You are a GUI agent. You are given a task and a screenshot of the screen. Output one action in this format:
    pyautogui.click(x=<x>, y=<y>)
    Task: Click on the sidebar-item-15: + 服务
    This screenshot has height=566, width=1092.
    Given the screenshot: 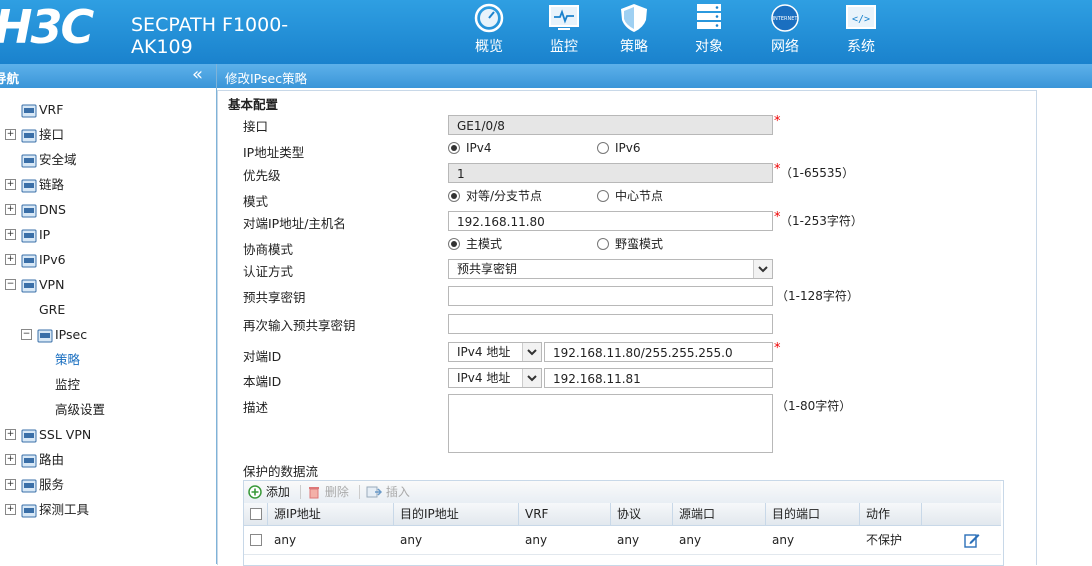 What is the action you would take?
    pyautogui.click(x=108, y=484)
    